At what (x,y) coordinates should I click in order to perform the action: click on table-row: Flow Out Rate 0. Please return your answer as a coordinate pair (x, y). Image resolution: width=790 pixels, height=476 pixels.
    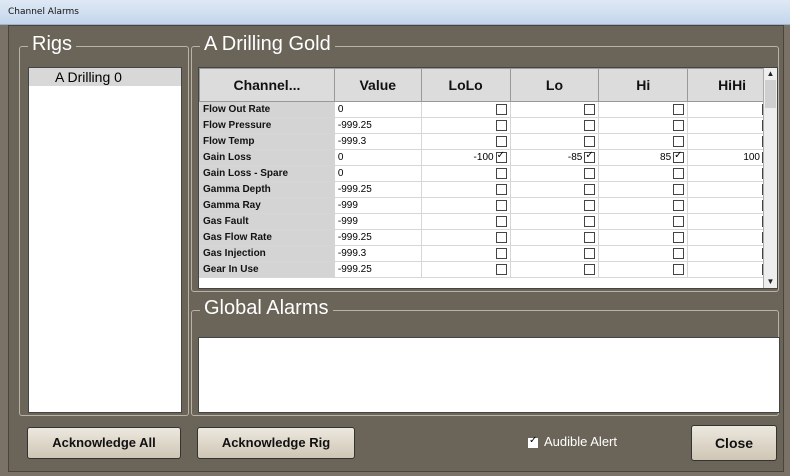
    Looking at the image, I should click on (488, 109).